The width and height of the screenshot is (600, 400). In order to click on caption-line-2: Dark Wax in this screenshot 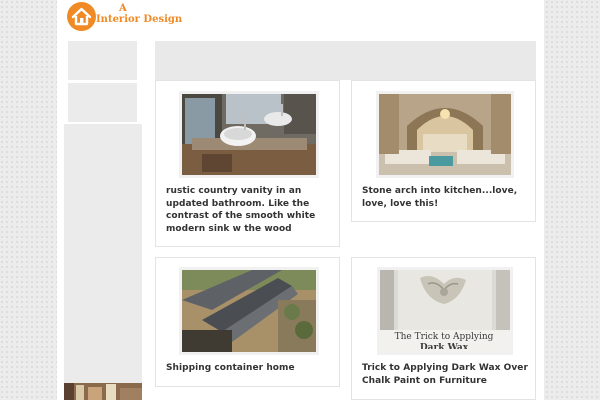, I will do `click(444, 346)`.